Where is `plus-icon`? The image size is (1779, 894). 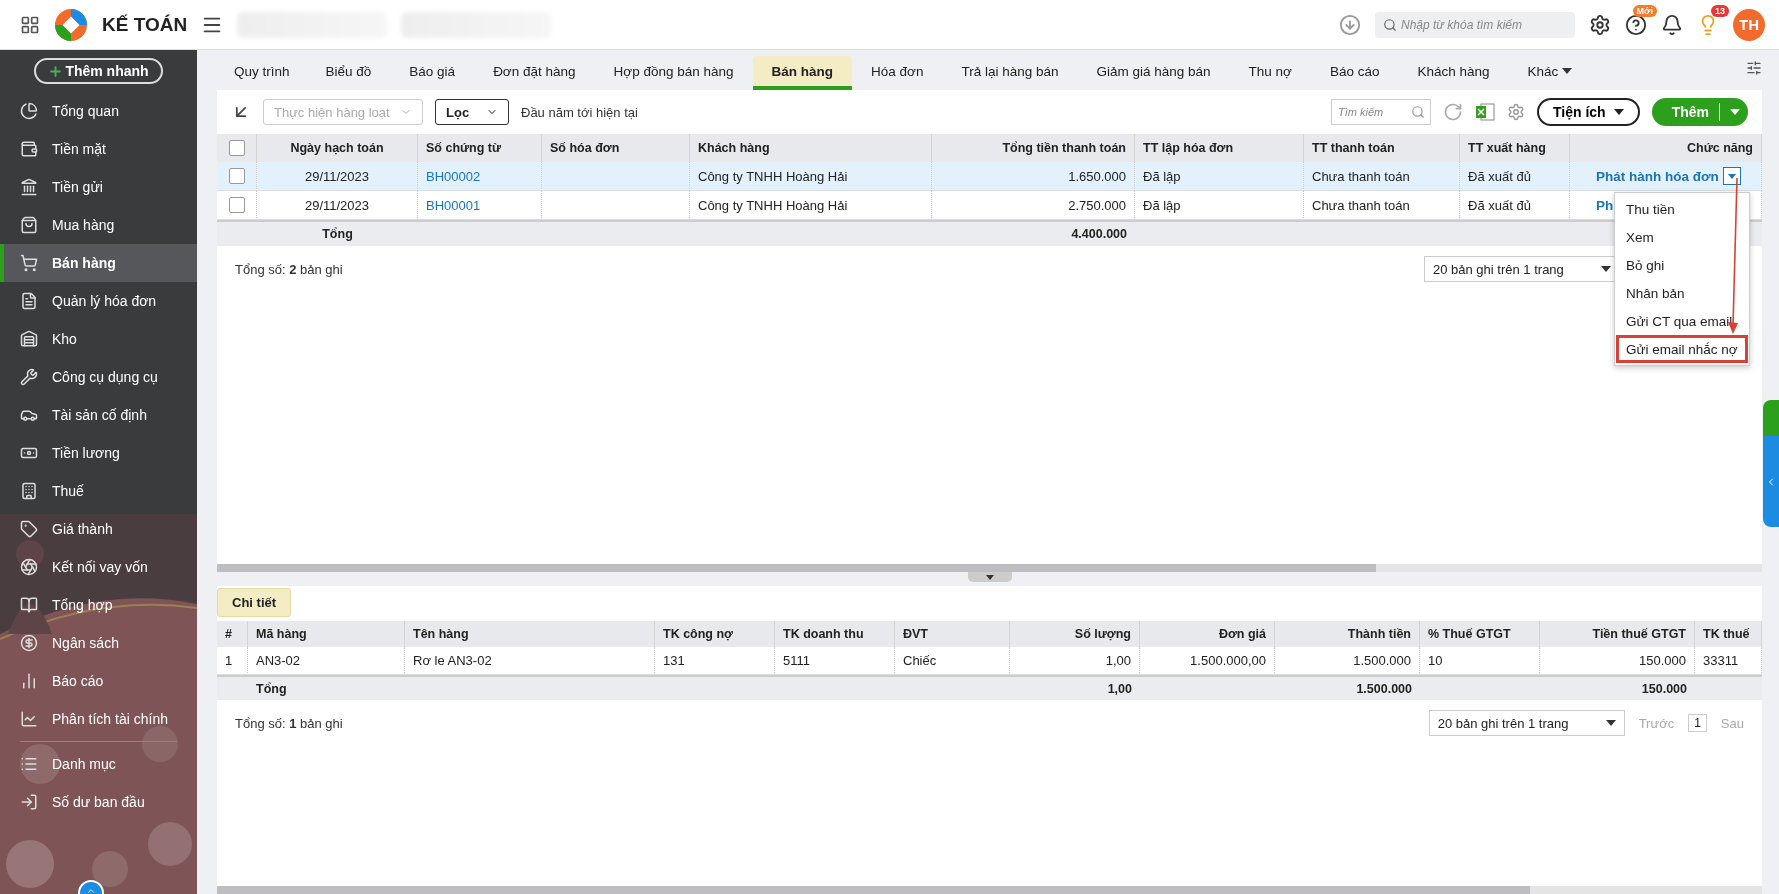 plus-icon is located at coordinates (56, 71).